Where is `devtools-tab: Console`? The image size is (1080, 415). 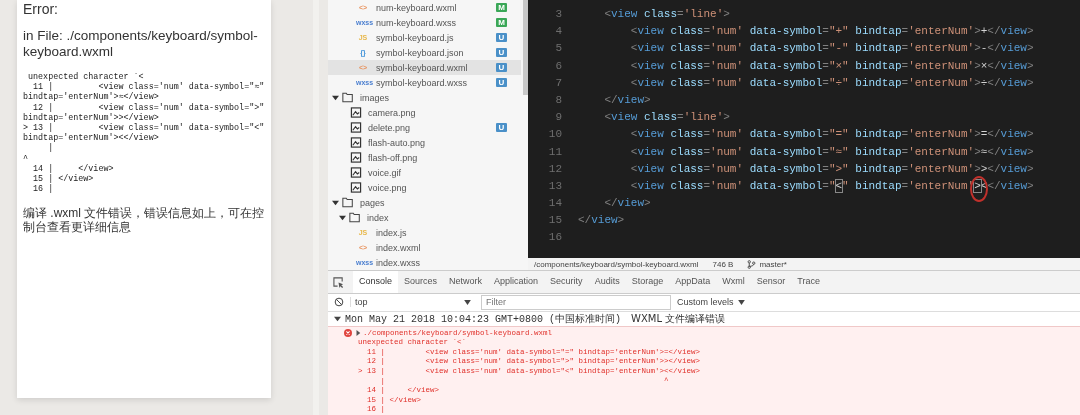
devtools-tab: Console is located at coordinates (376, 282).